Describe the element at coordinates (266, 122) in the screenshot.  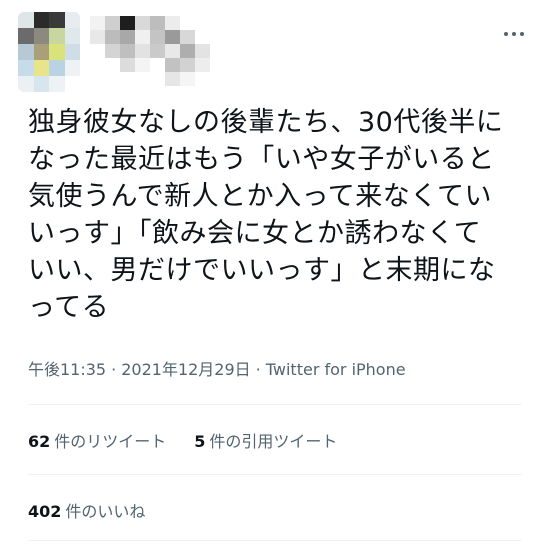
I see `tweet-text-line: 独身彼女なしの後輩たち、30代後半に` at that location.